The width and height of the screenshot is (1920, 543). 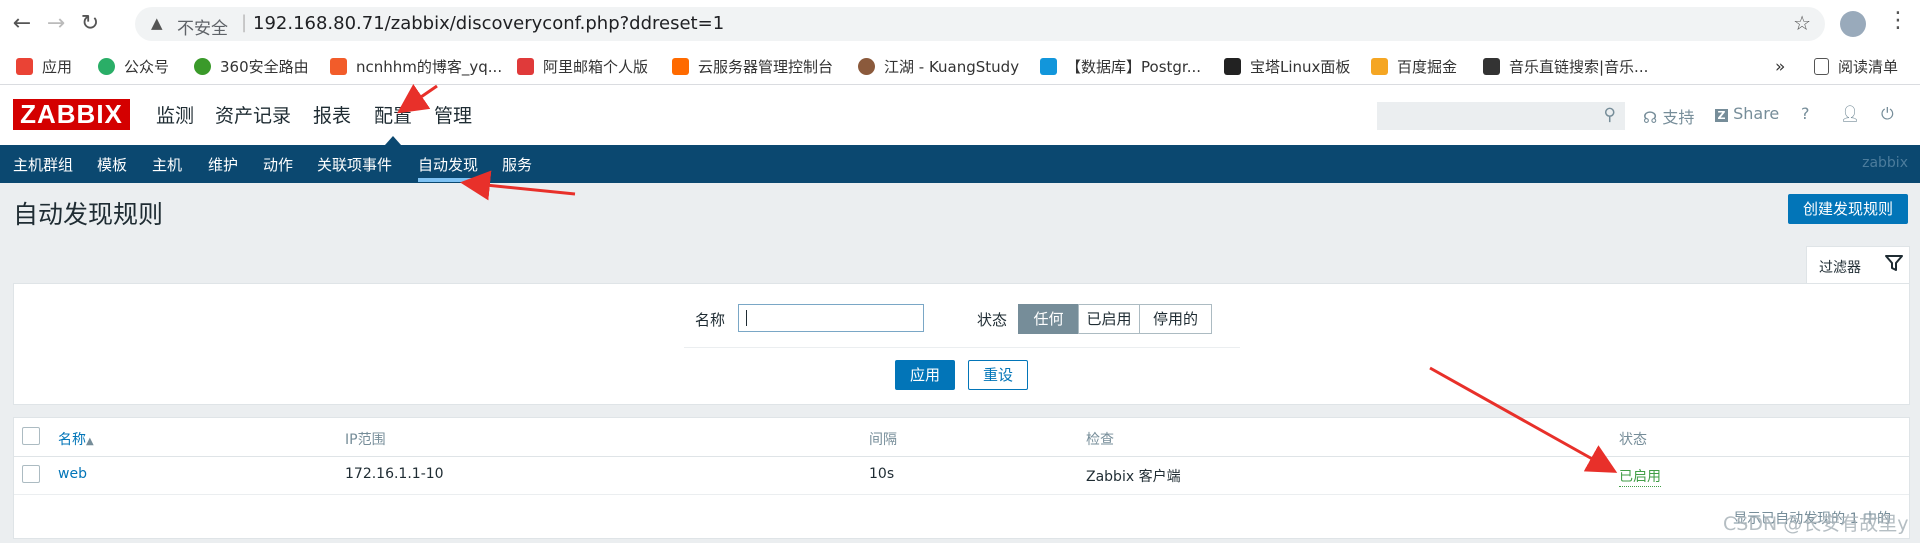 What do you see at coordinates (925, 375) in the screenshot?
I see `apply-button: 应用` at bounding box center [925, 375].